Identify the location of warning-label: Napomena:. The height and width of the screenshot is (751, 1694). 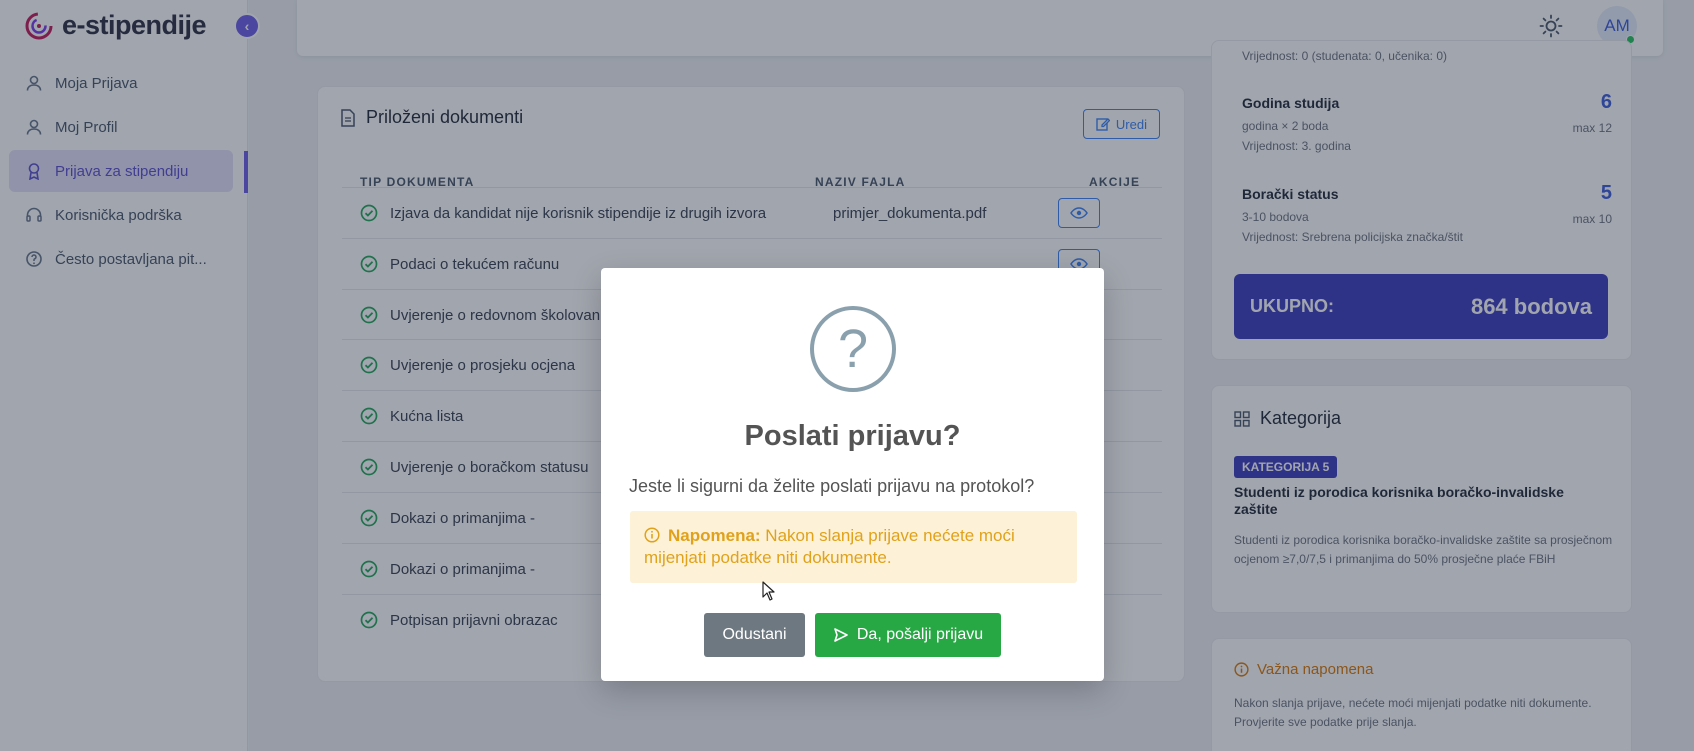
(714, 535).